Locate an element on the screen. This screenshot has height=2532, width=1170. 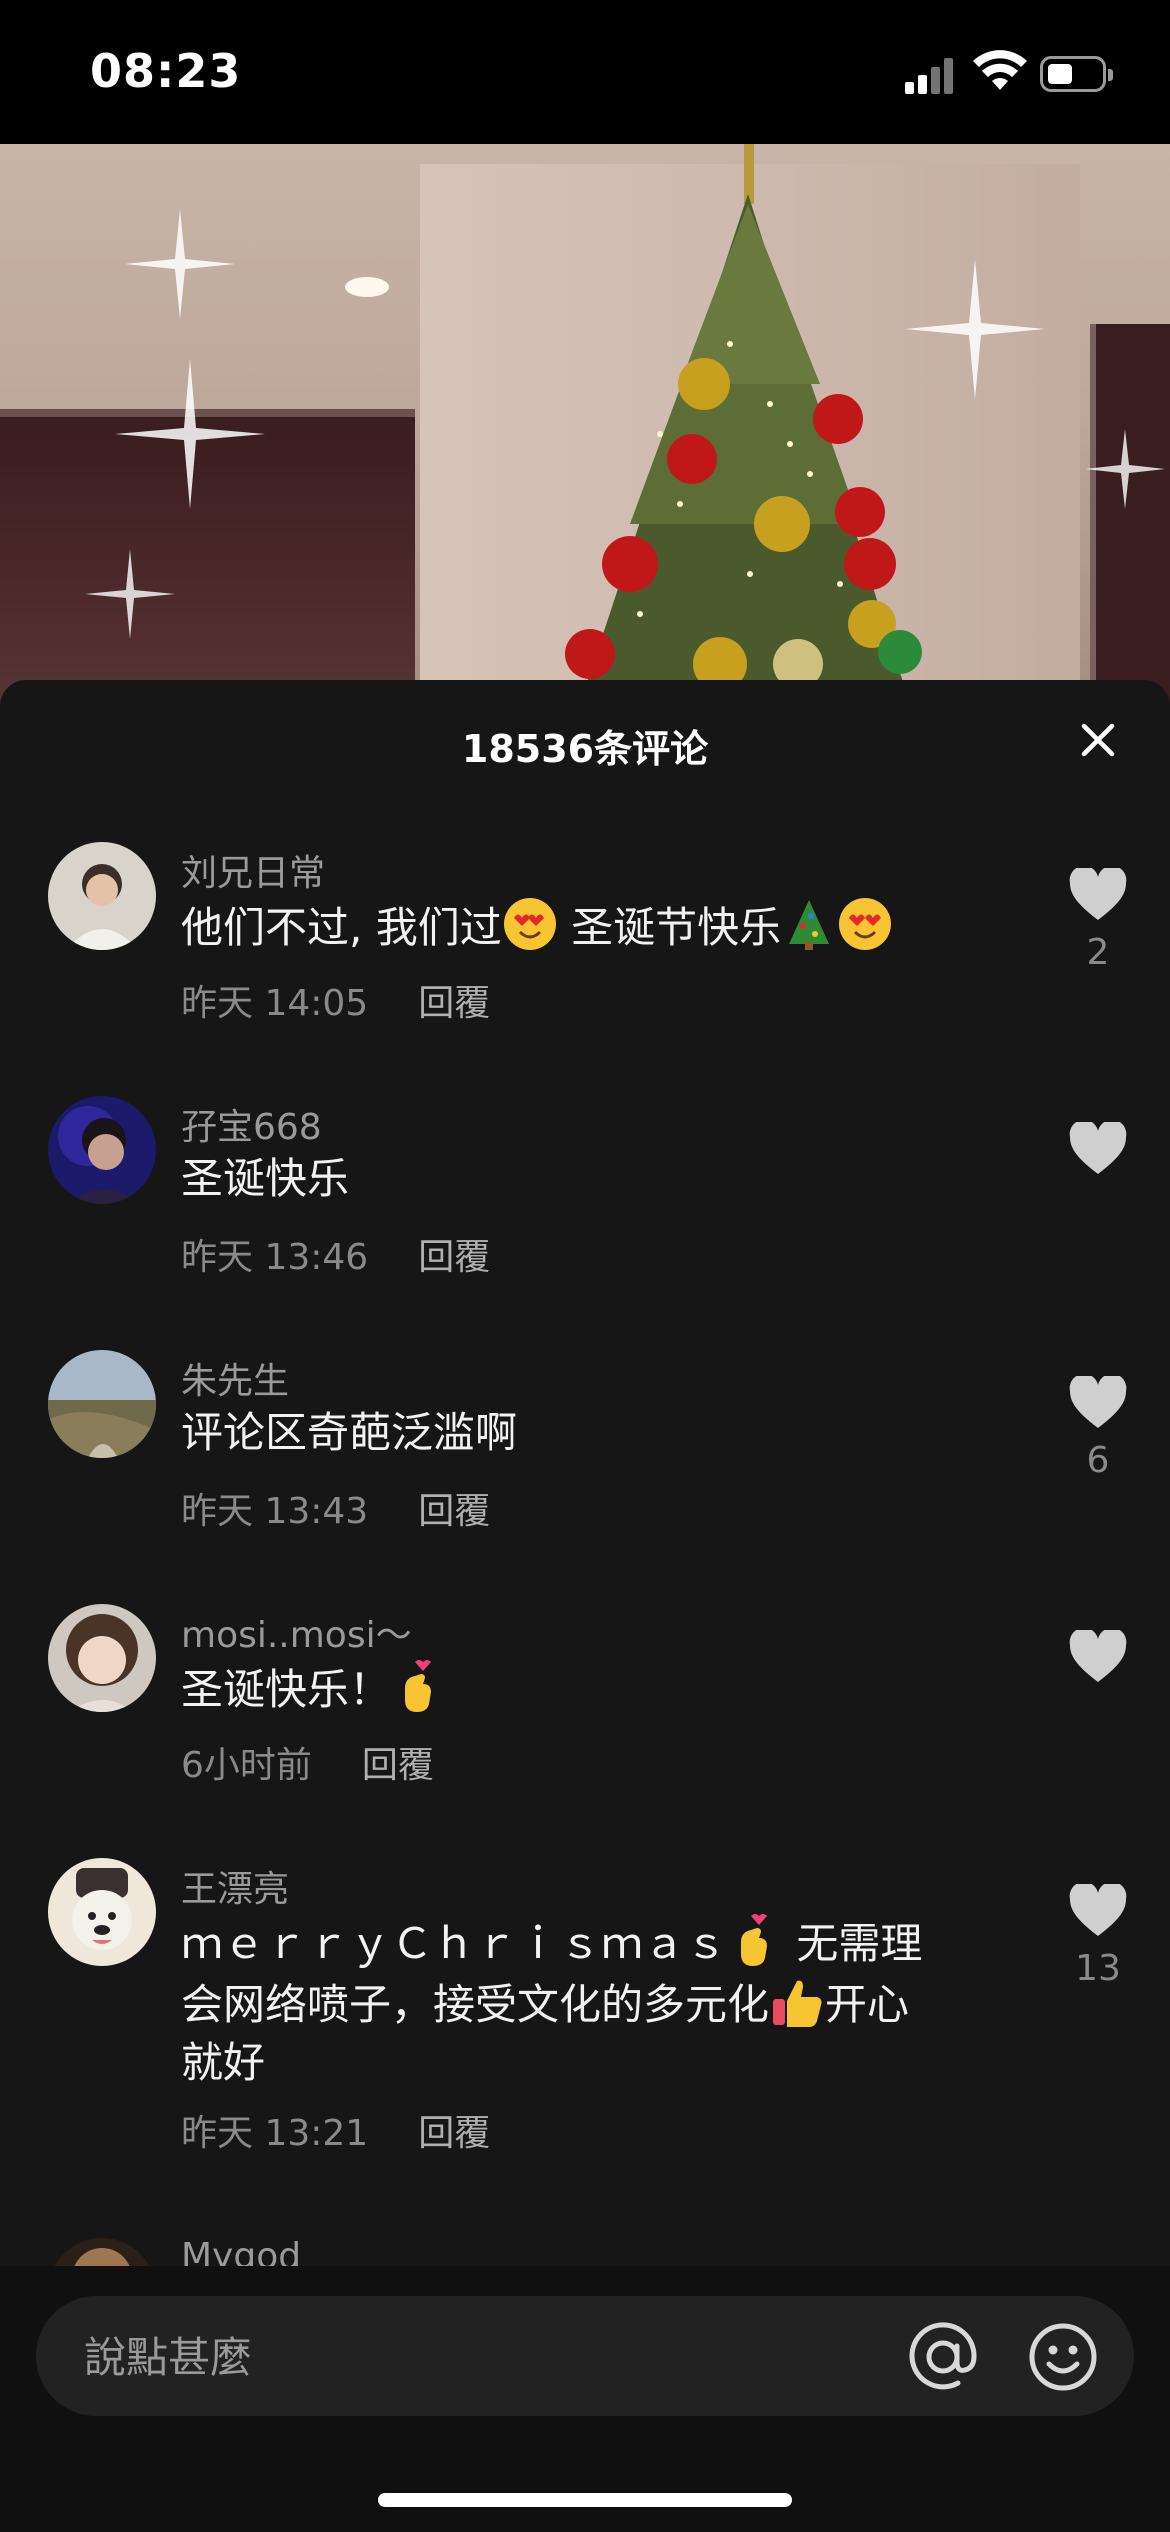
comment-item: 孖宝668 圣诞快乐 昨天 13:46 回覆 is located at coordinates (585, 1206).